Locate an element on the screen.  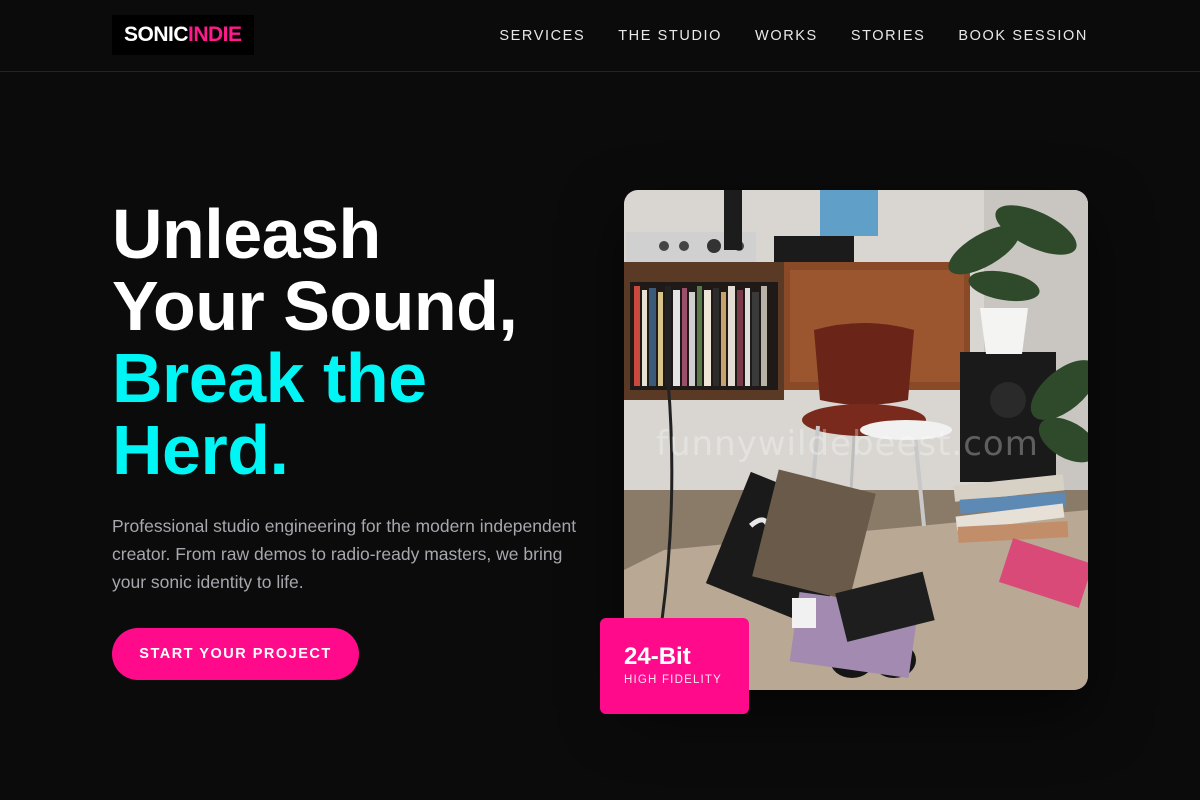
hero-title: Unleash Your Sound, Break the Herd. is located at coordinates (352, 342).